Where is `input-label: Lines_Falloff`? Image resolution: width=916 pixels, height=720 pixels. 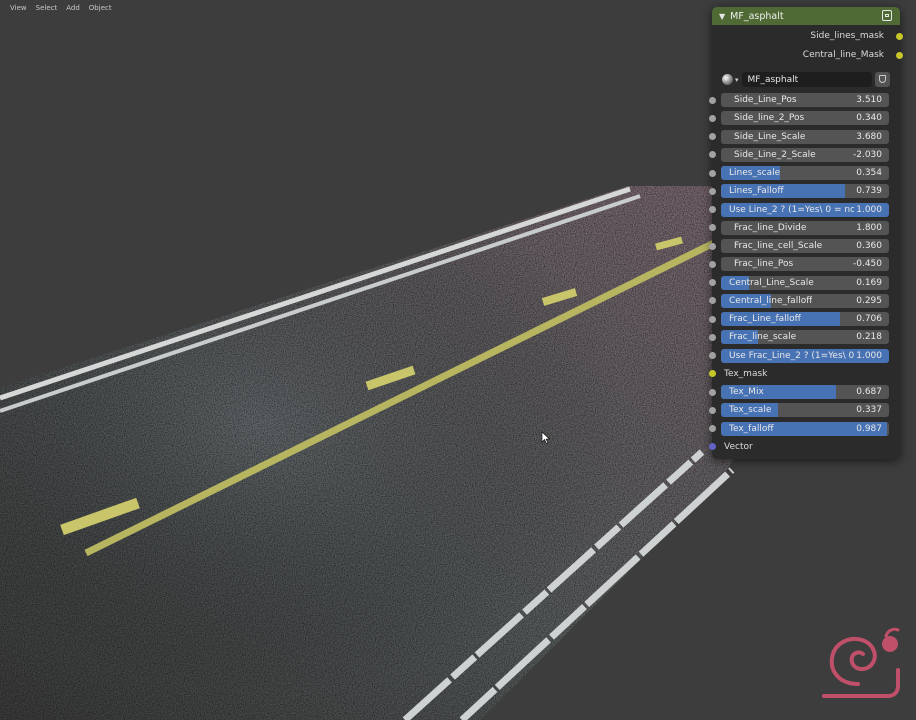 input-label: Lines_Falloff is located at coordinates (756, 191).